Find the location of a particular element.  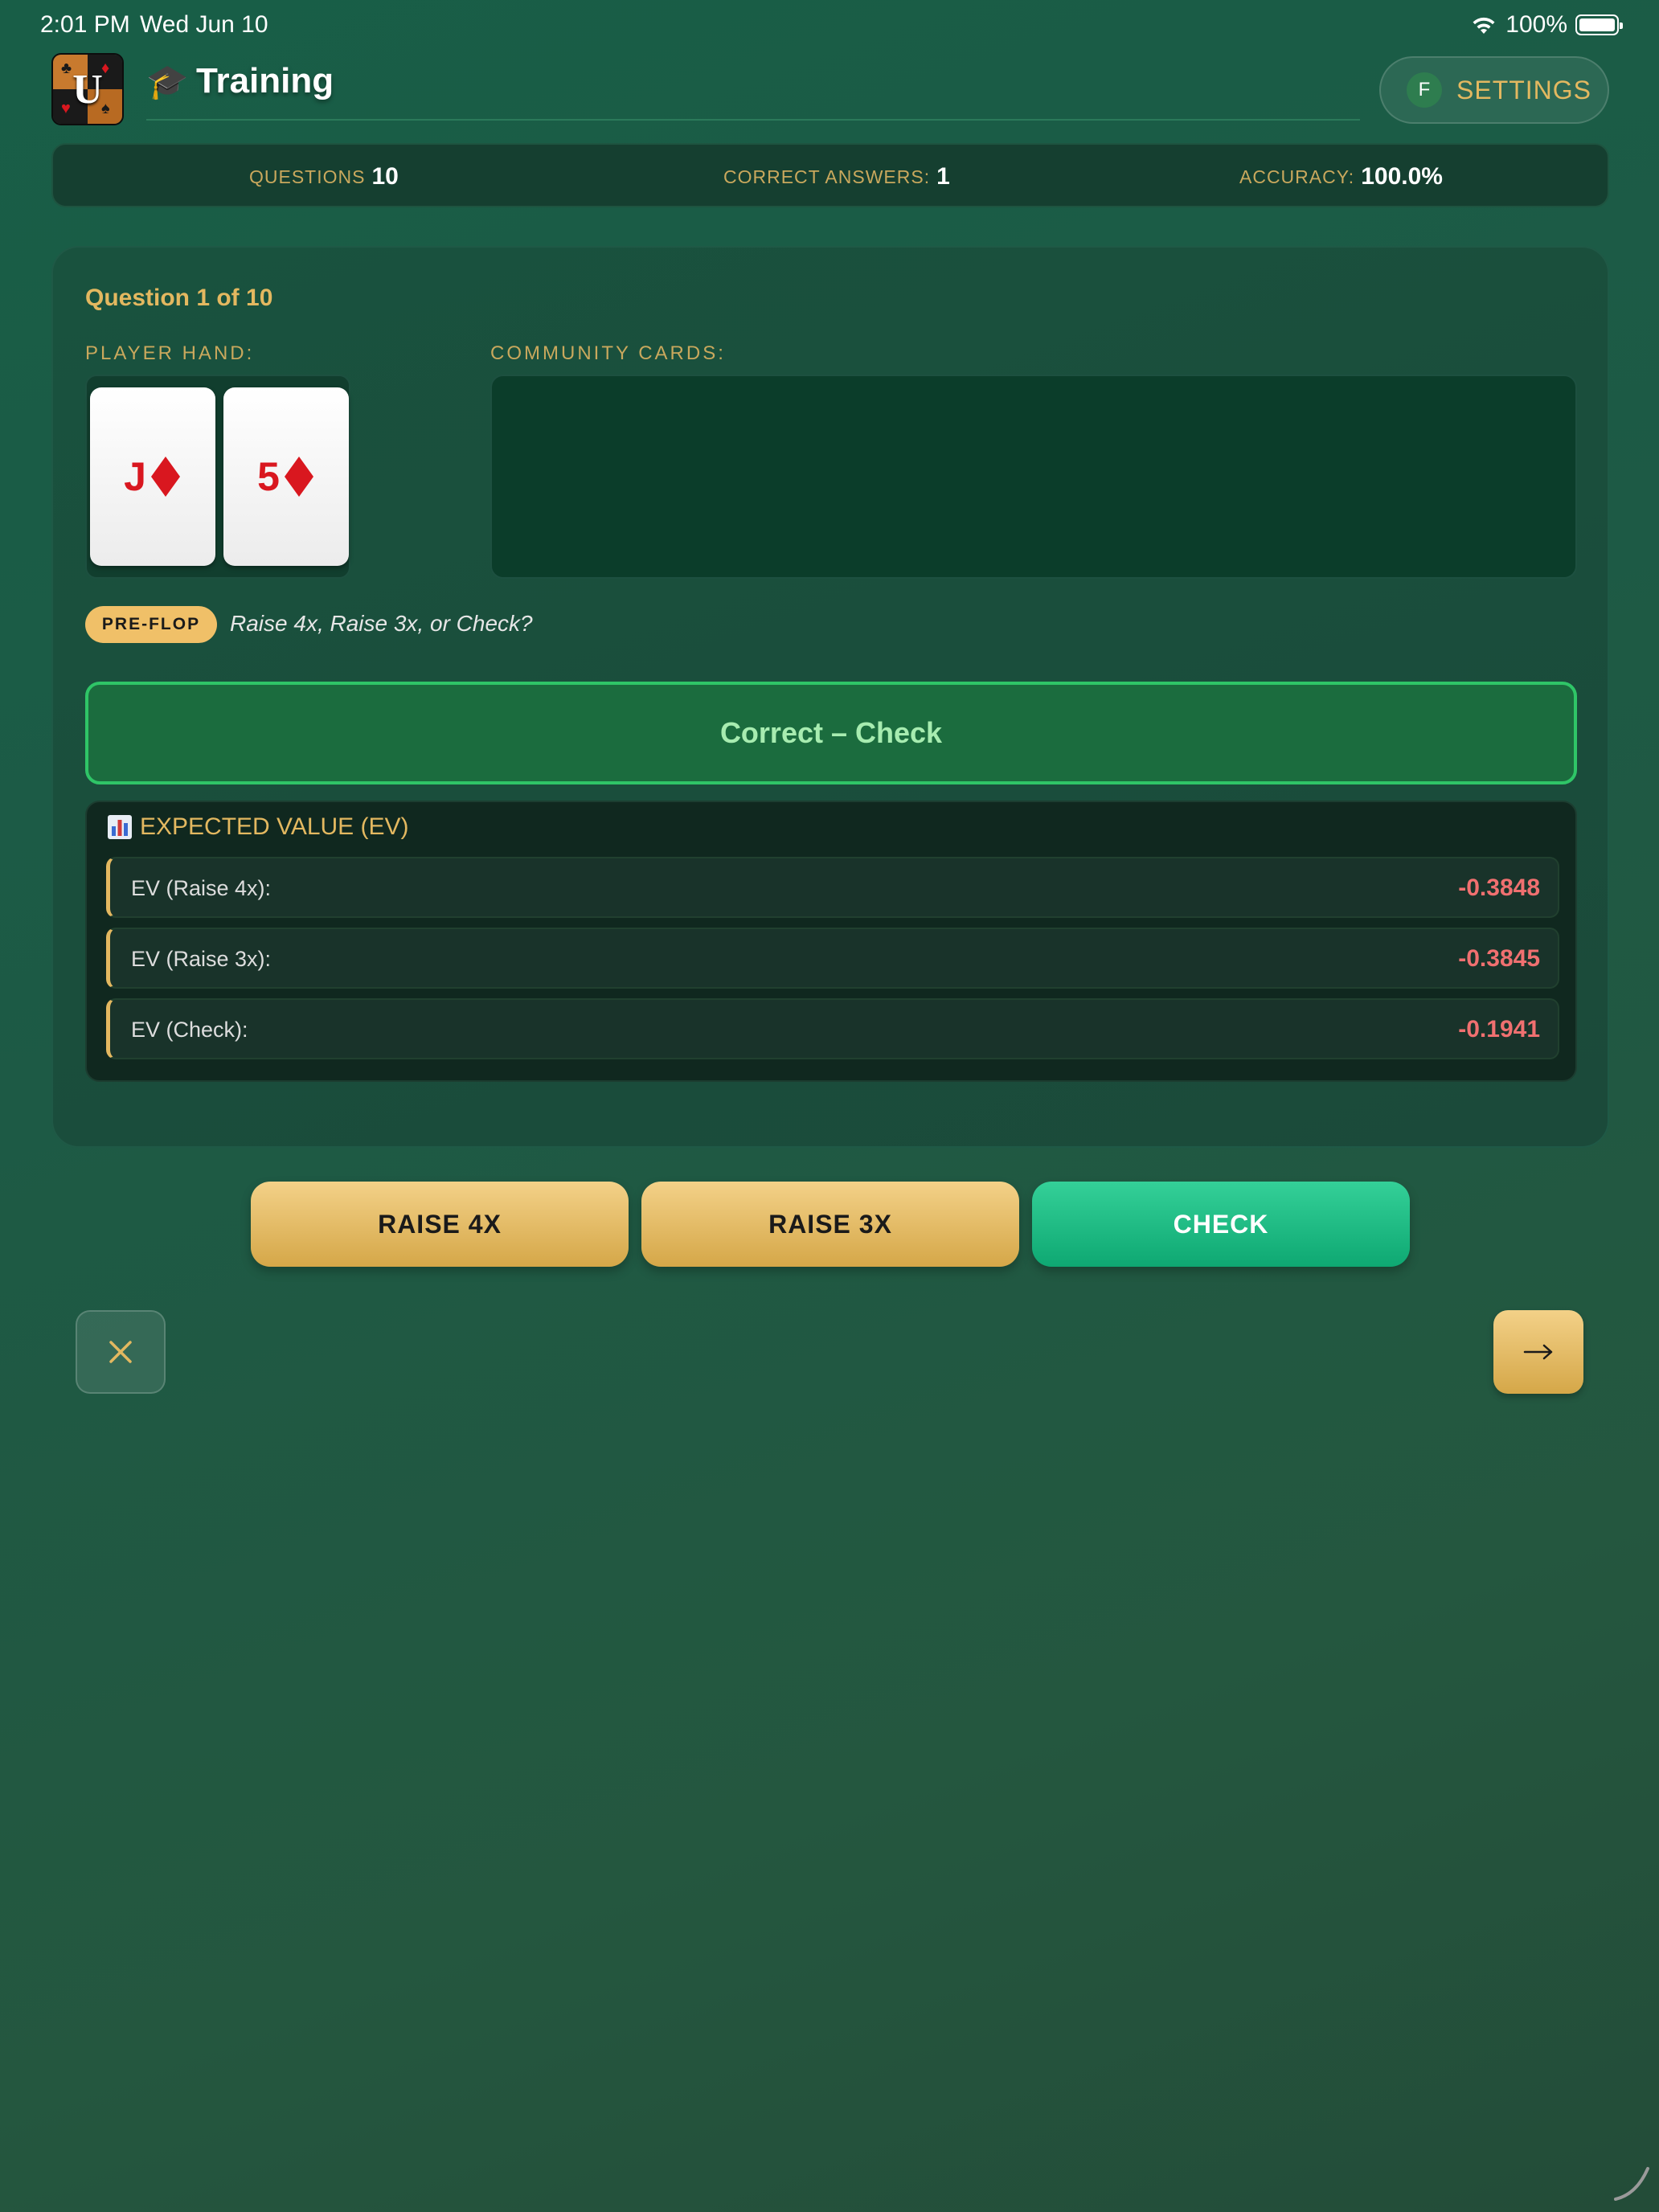

next-button is located at coordinates (1538, 1352).